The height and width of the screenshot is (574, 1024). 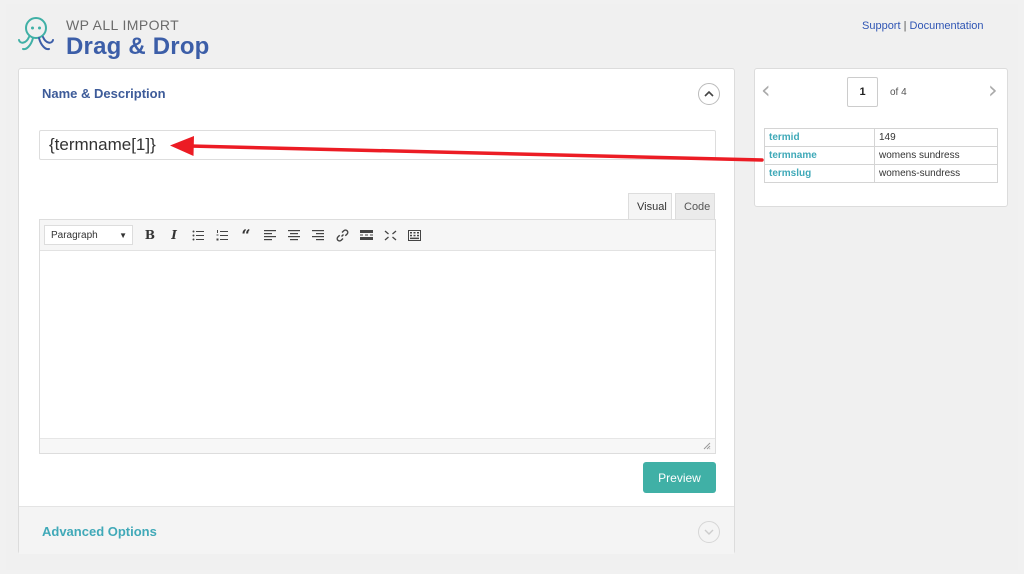 What do you see at coordinates (150, 235) in the screenshot?
I see `bold-icon: B` at bounding box center [150, 235].